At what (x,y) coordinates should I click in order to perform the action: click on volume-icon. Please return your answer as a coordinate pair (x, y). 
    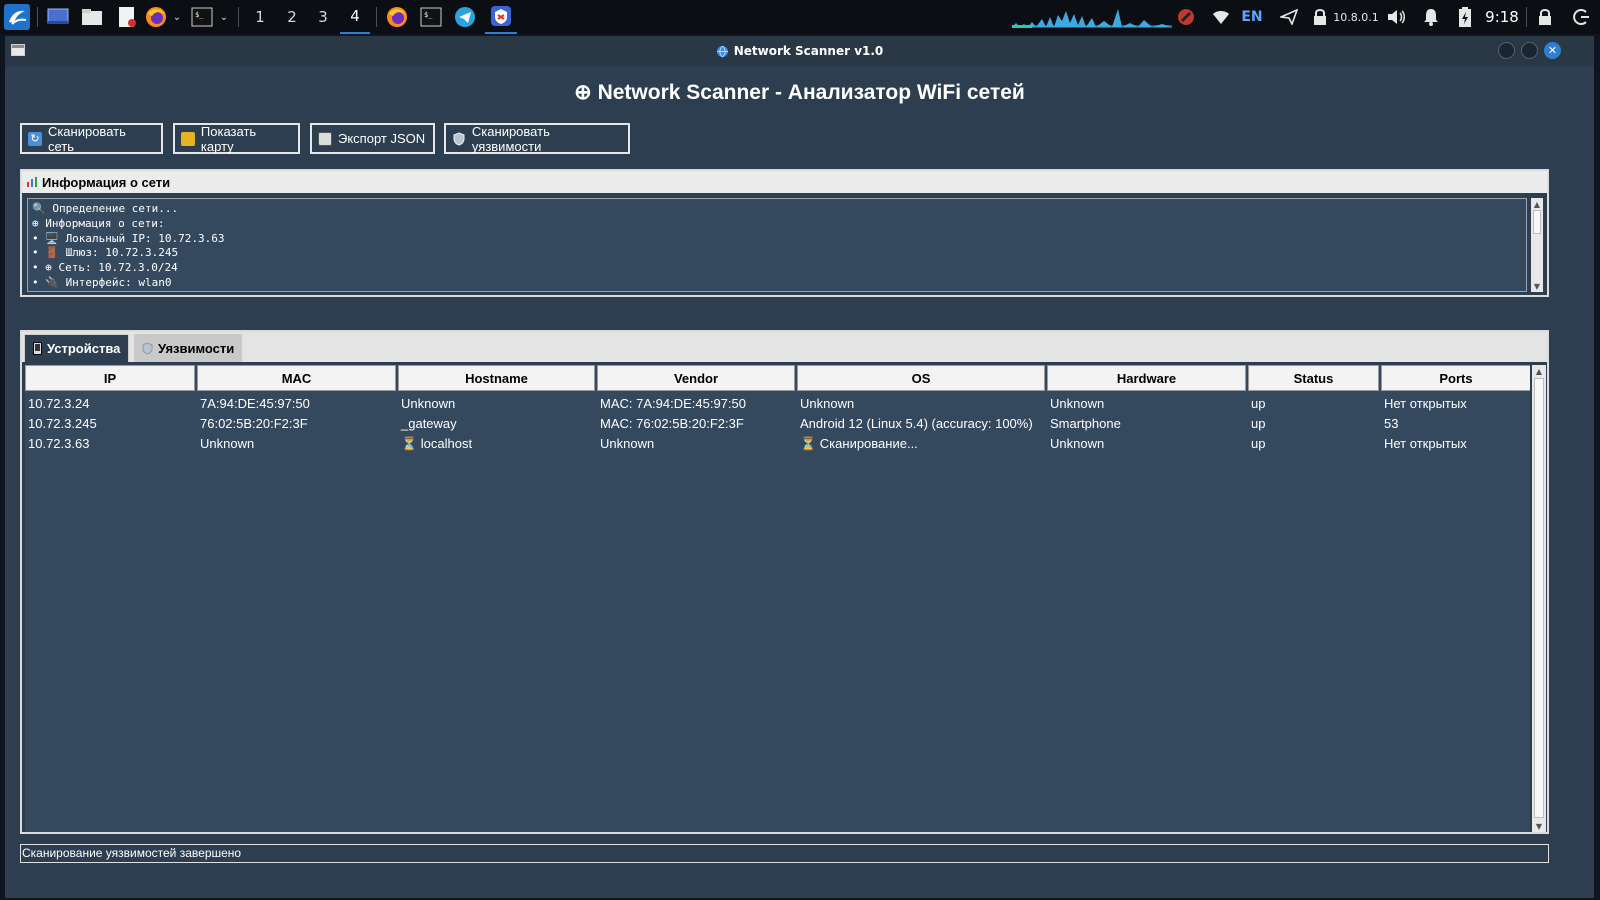
    Looking at the image, I should click on (1396, 17).